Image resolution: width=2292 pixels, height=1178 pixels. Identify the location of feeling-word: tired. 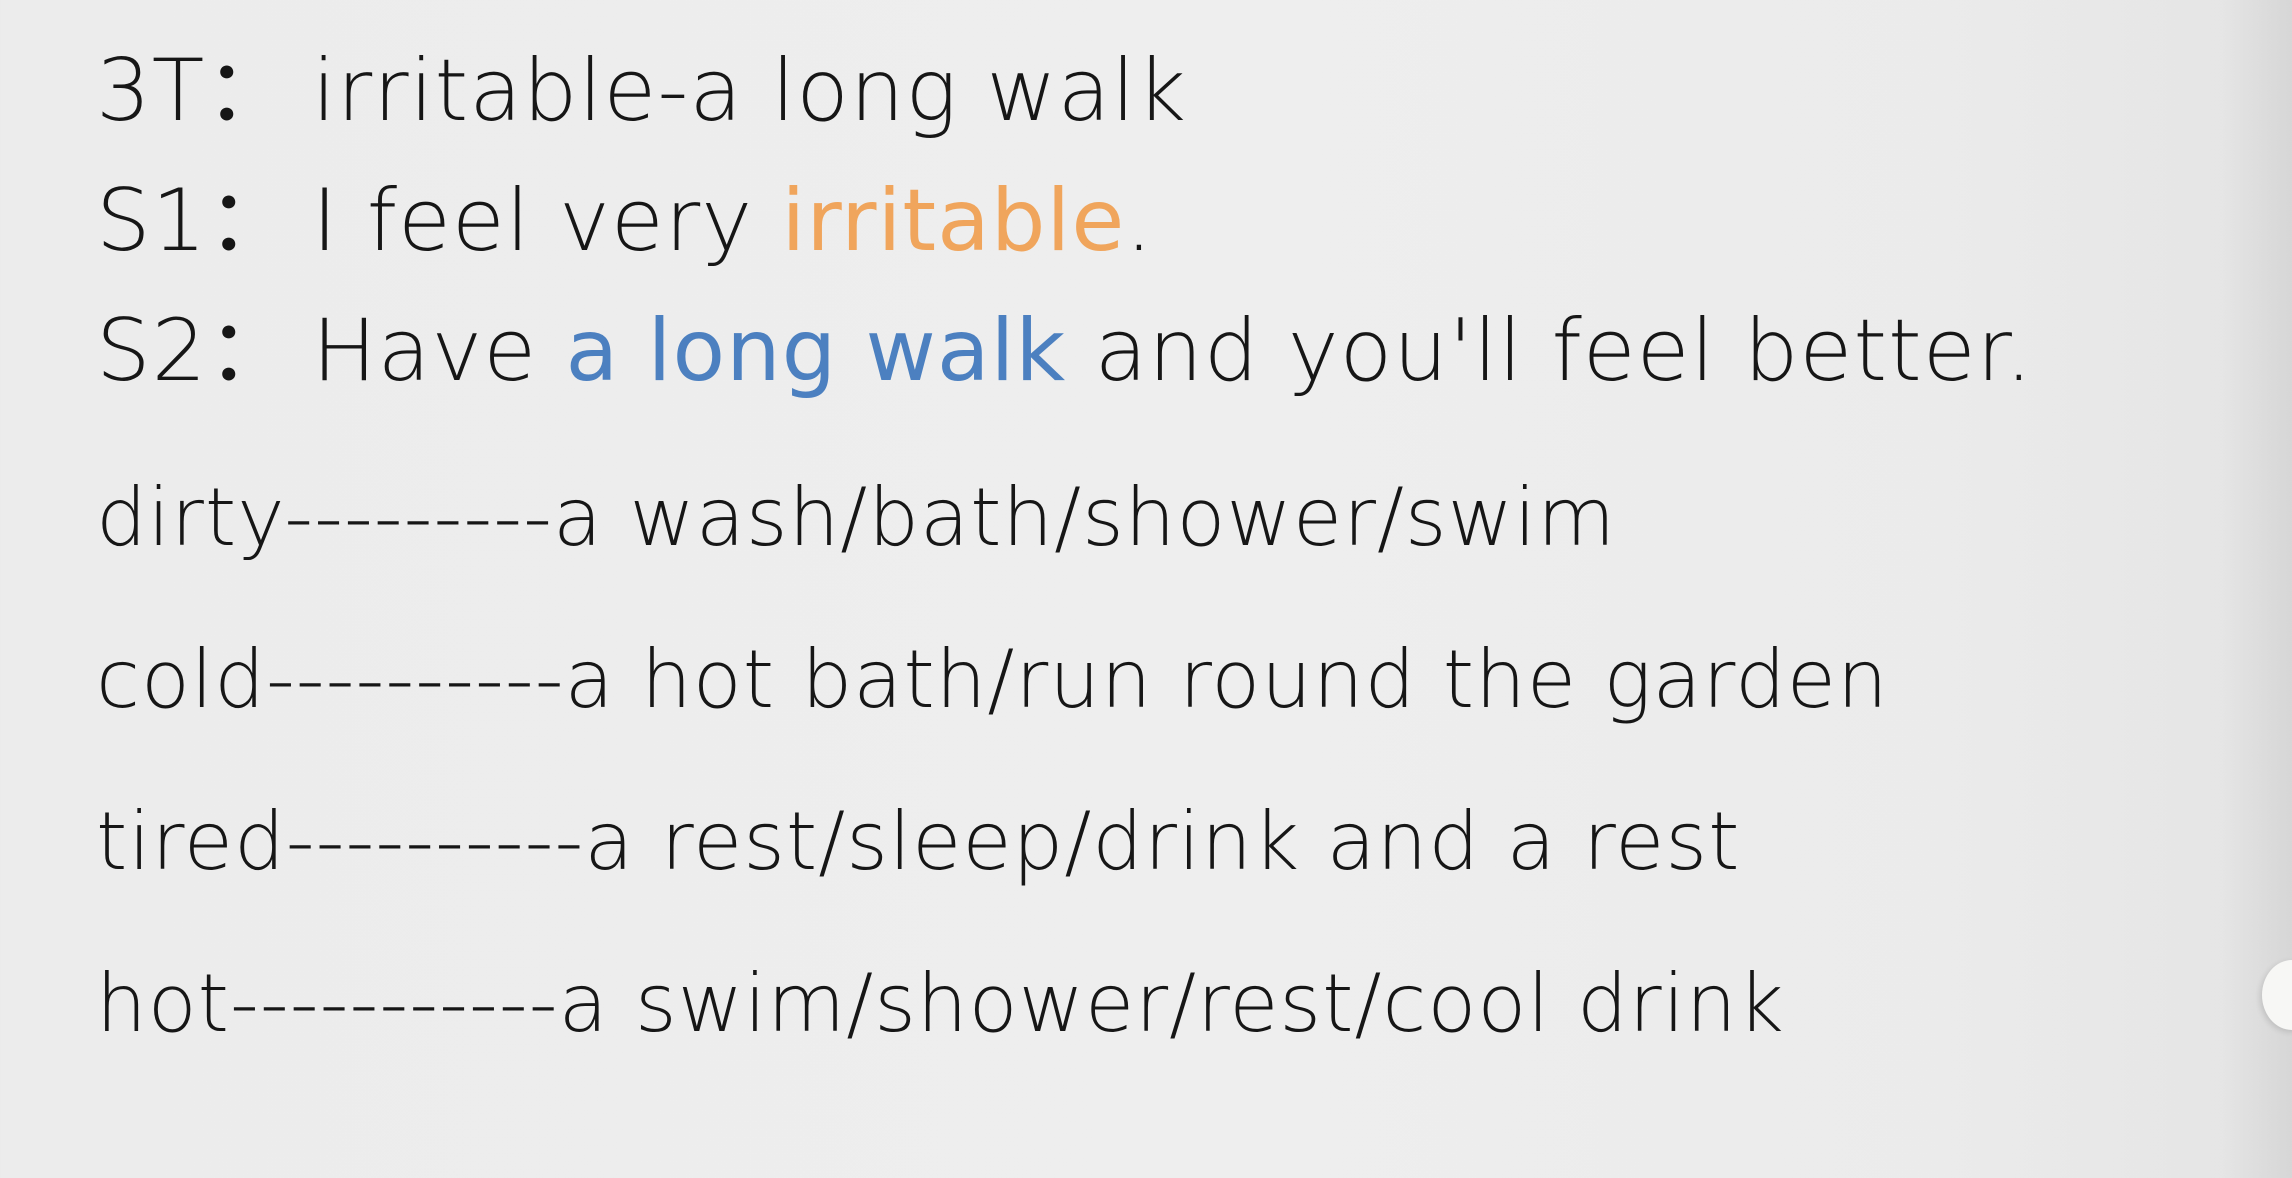
(191, 841).